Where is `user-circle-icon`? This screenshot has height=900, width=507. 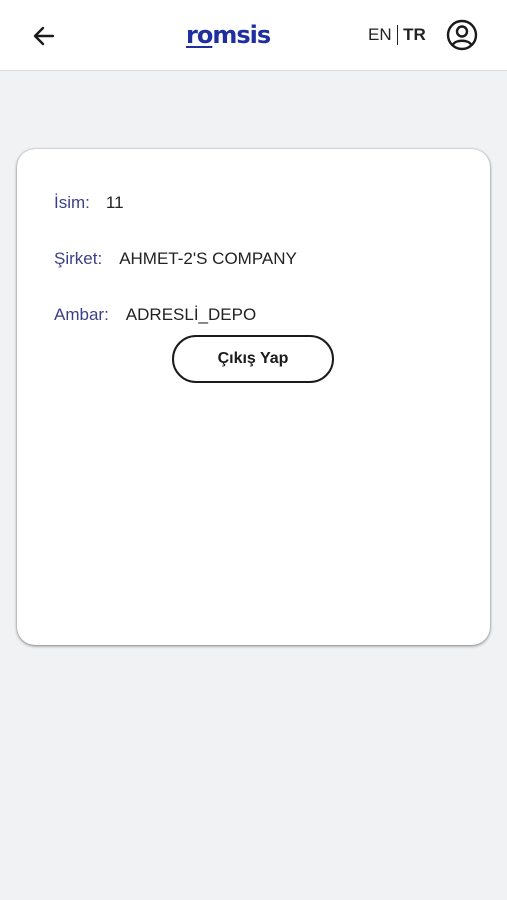
user-circle-icon is located at coordinates (462, 35).